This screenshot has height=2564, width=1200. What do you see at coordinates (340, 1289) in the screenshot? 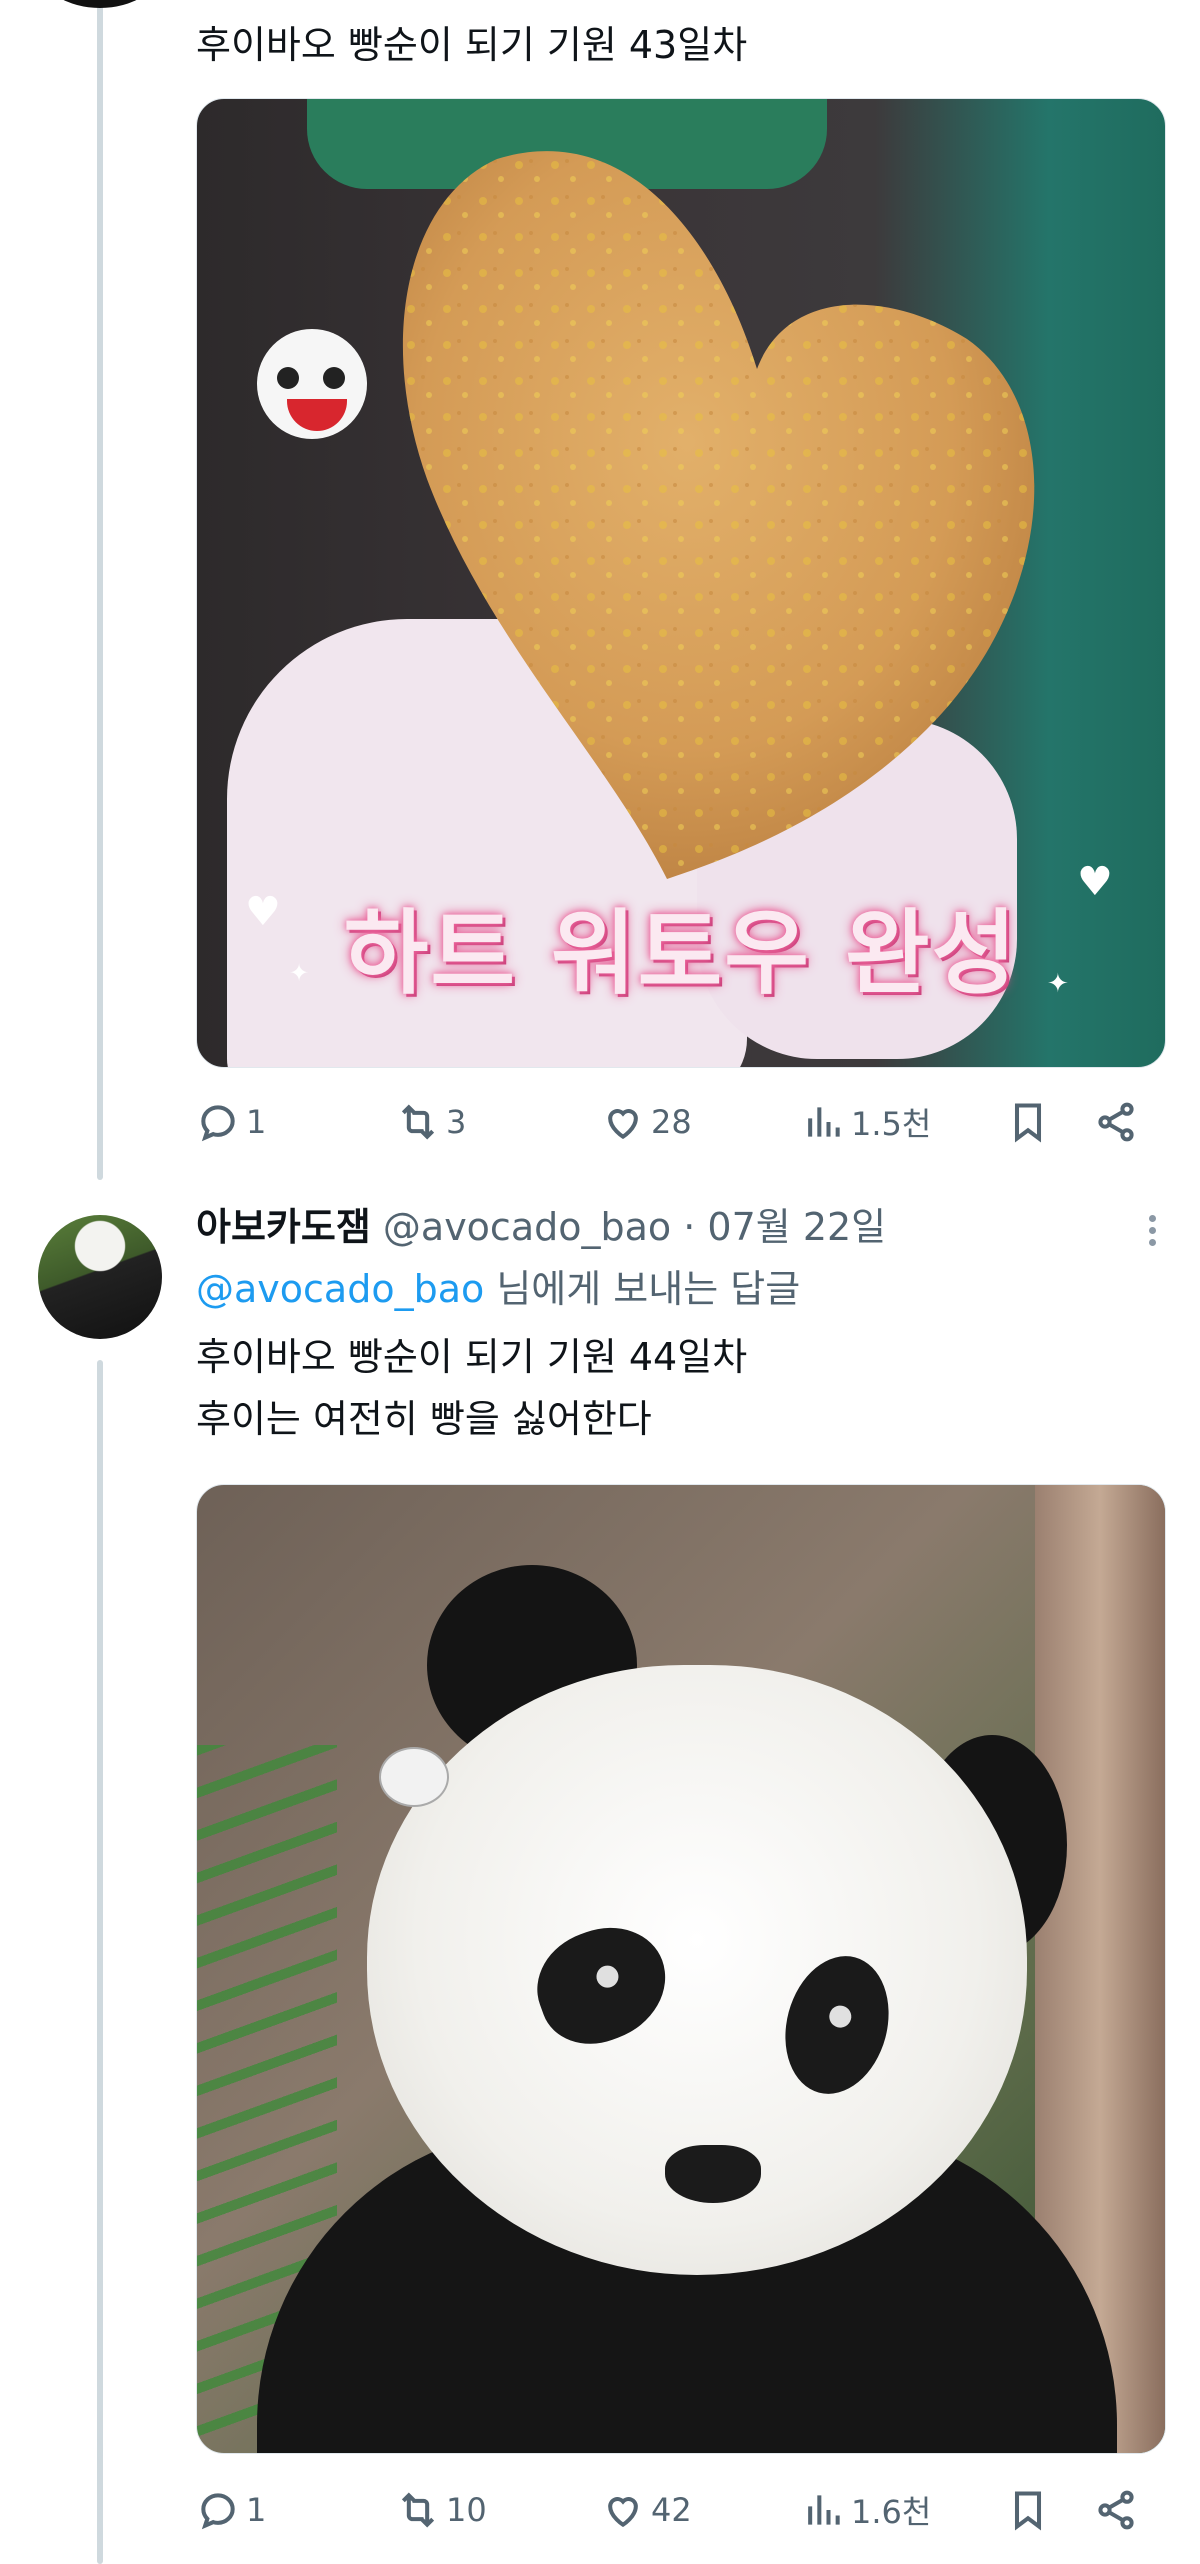
I see `replying-to-handle: @avocado_bao` at bounding box center [340, 1289].